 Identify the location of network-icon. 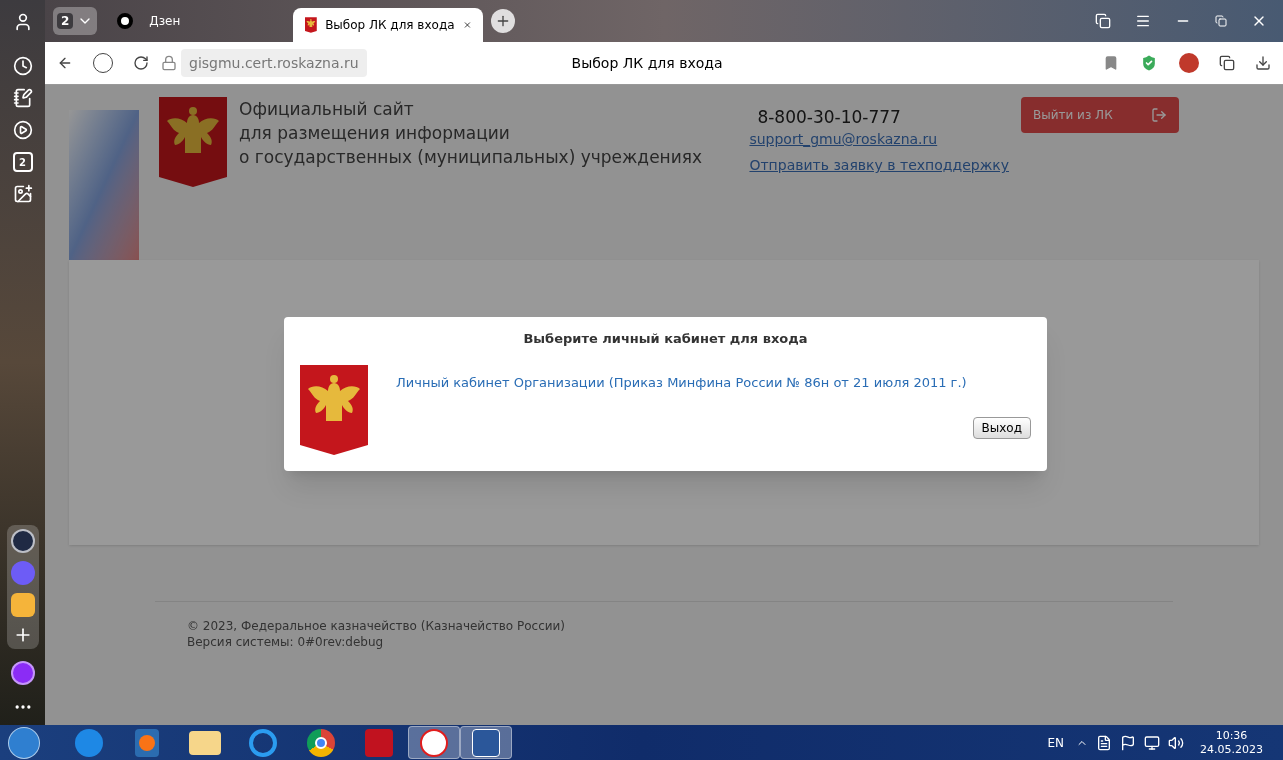
(1152, 742).